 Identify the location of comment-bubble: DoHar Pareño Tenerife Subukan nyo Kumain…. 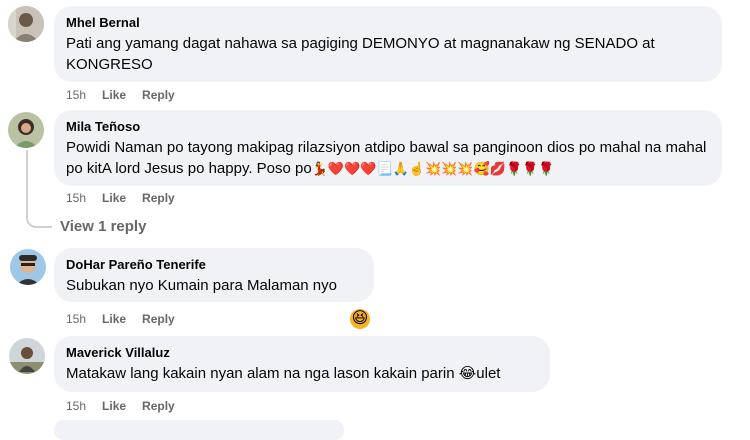
(214, 275).